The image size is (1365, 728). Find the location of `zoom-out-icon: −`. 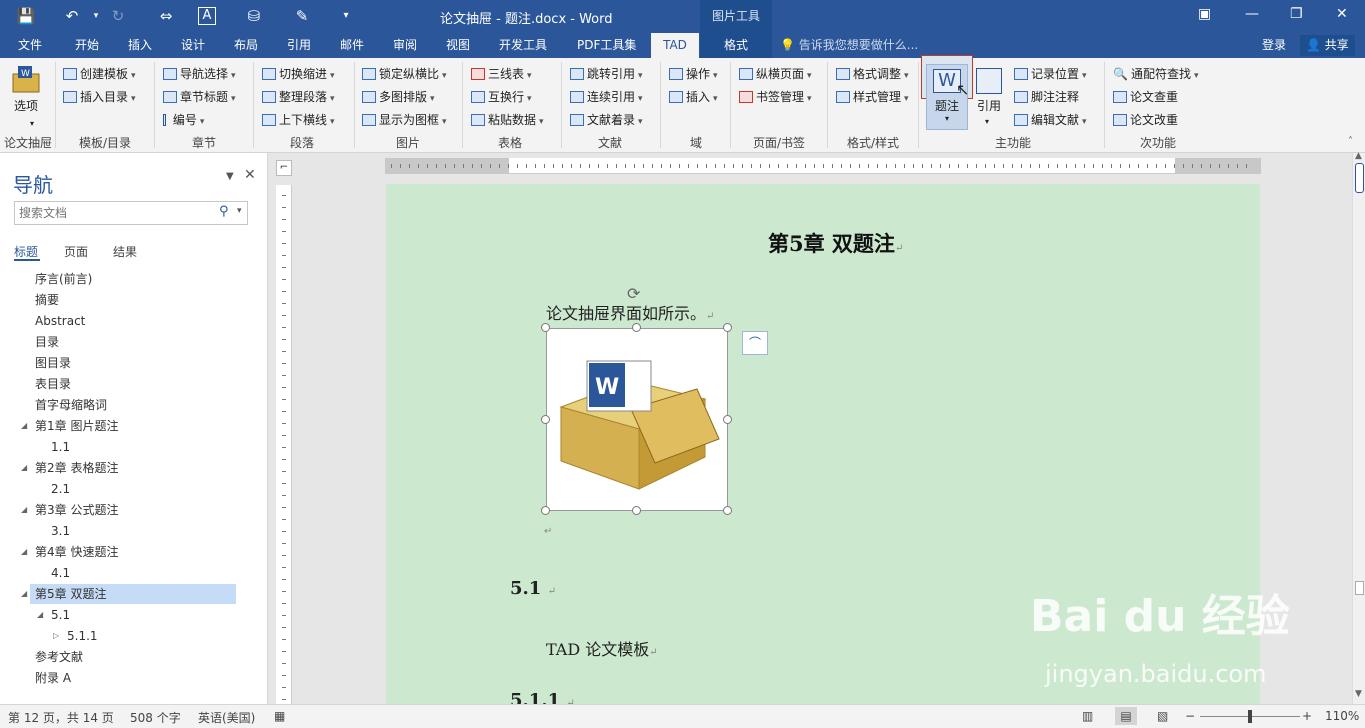

zoom-out-icon: − is located at coordinates (1190, 716).